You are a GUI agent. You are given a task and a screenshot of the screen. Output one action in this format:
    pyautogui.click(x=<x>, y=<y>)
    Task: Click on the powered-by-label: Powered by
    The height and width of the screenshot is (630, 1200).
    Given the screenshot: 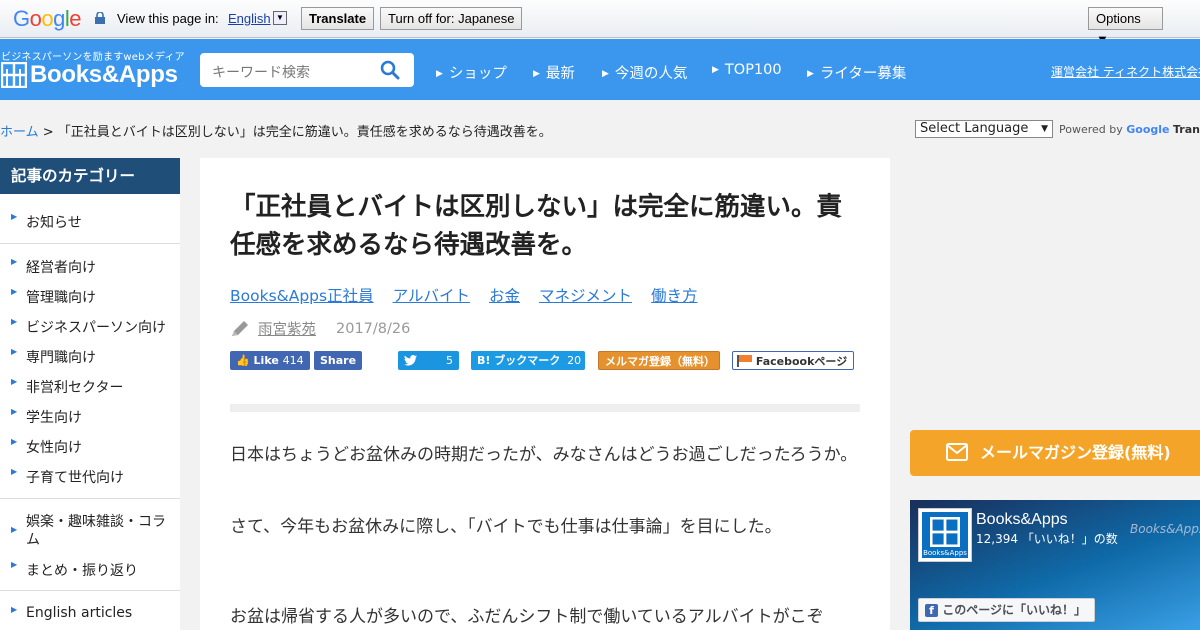 What is the action you would take?
    pyautogui.click(x=1091, y=129)
    